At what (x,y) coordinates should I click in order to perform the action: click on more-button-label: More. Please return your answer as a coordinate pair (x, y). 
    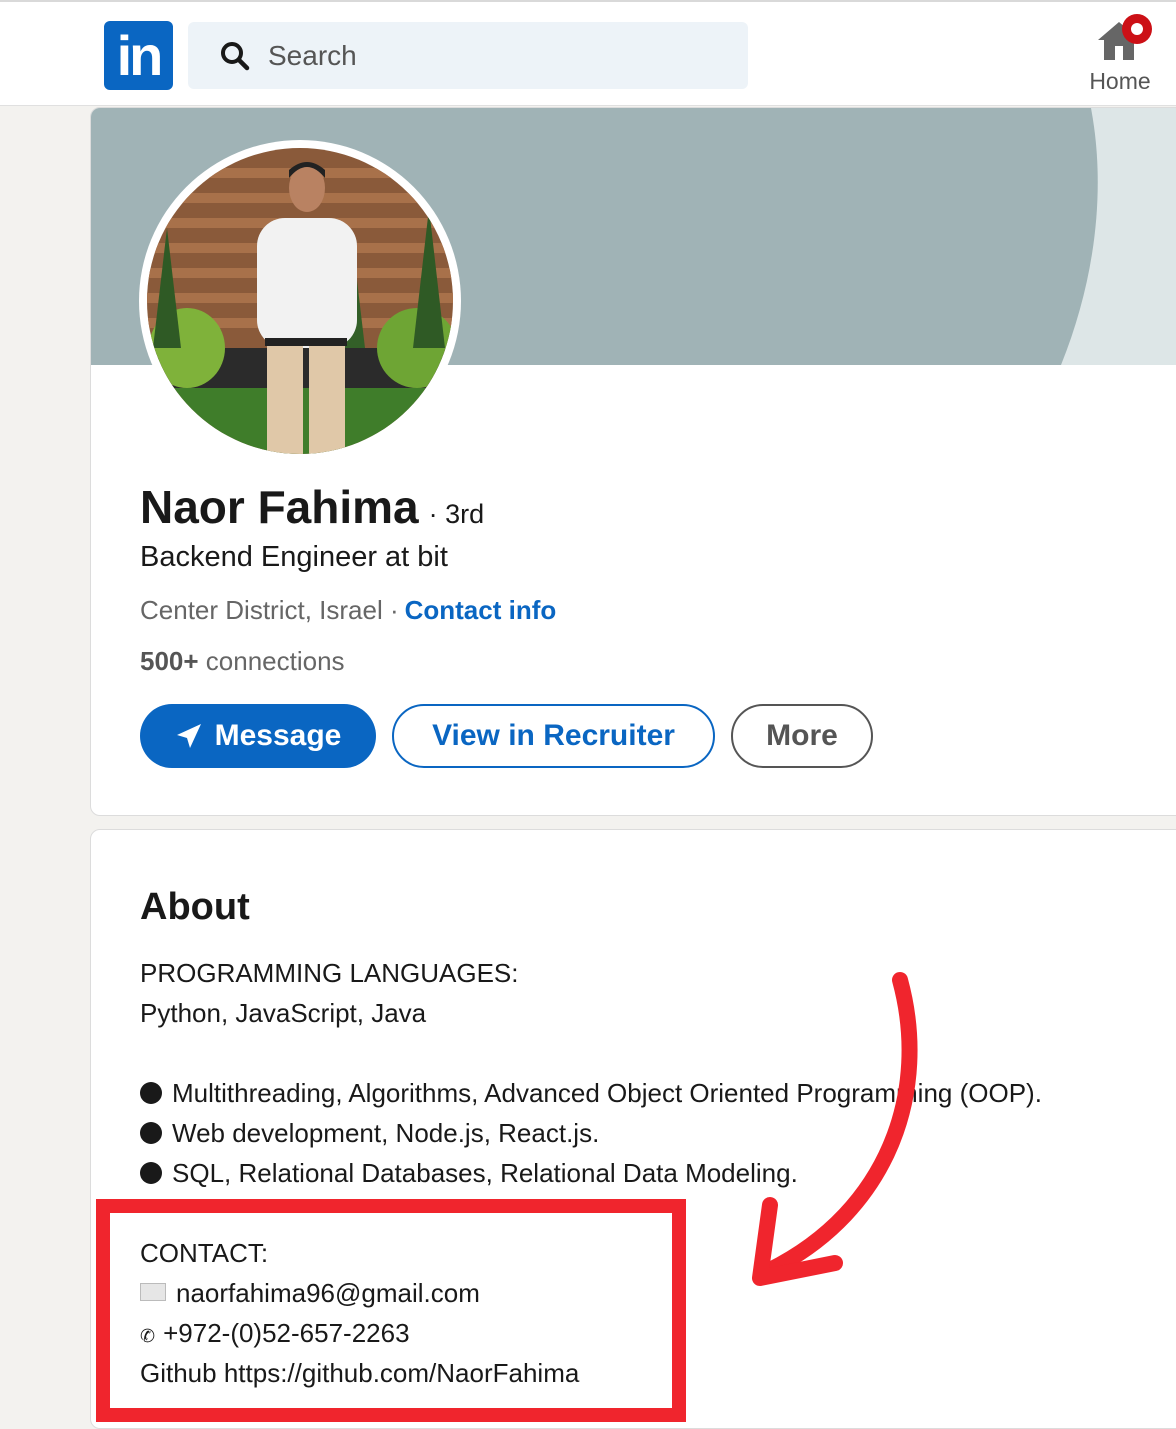
    Looking at the image, I should click on (802, 735).